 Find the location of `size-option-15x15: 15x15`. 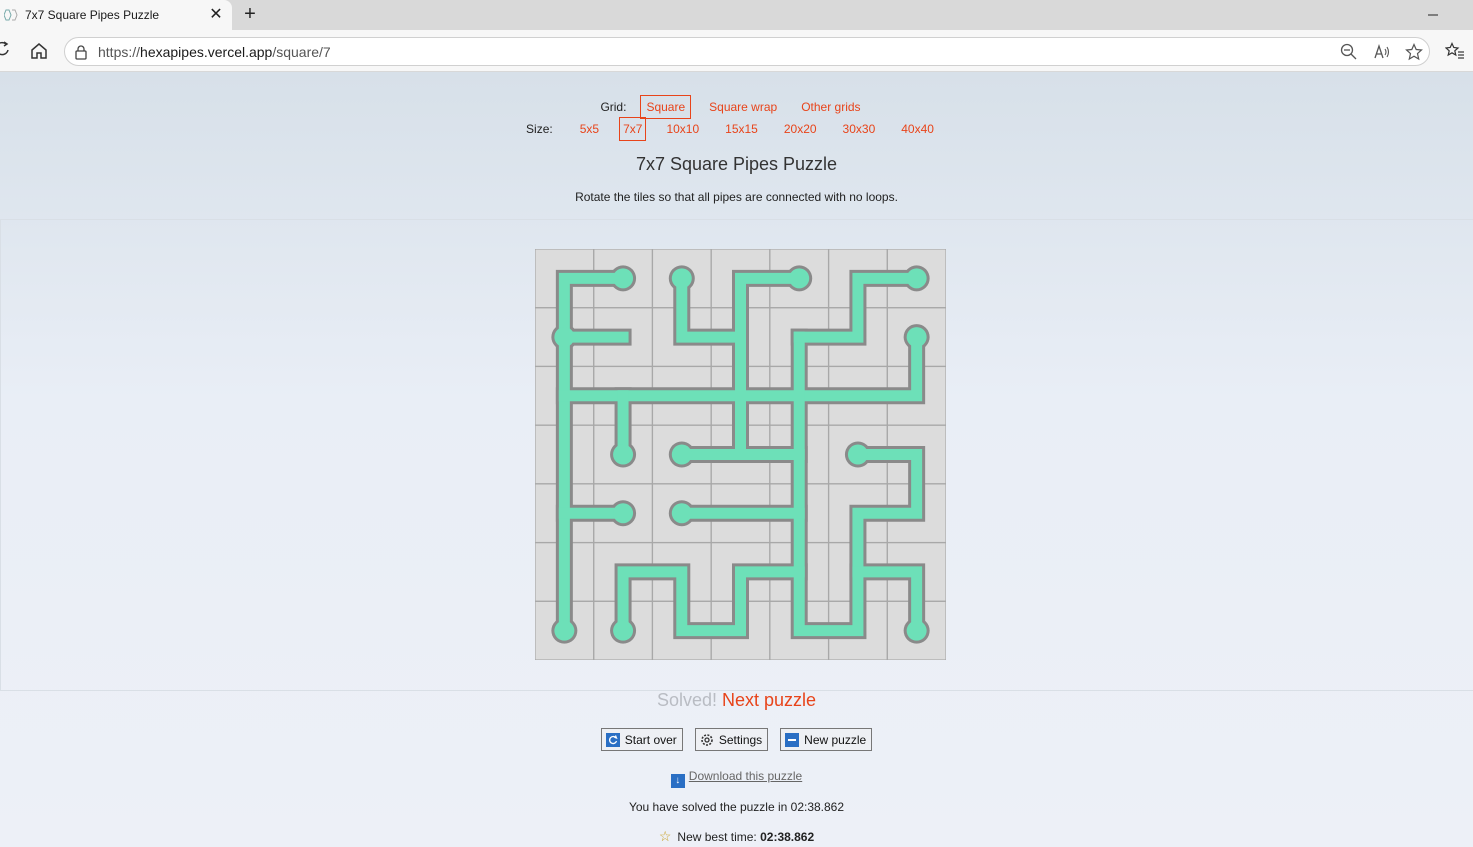

size-option-15x15: 15x15 is located at coordinates (741, 129).